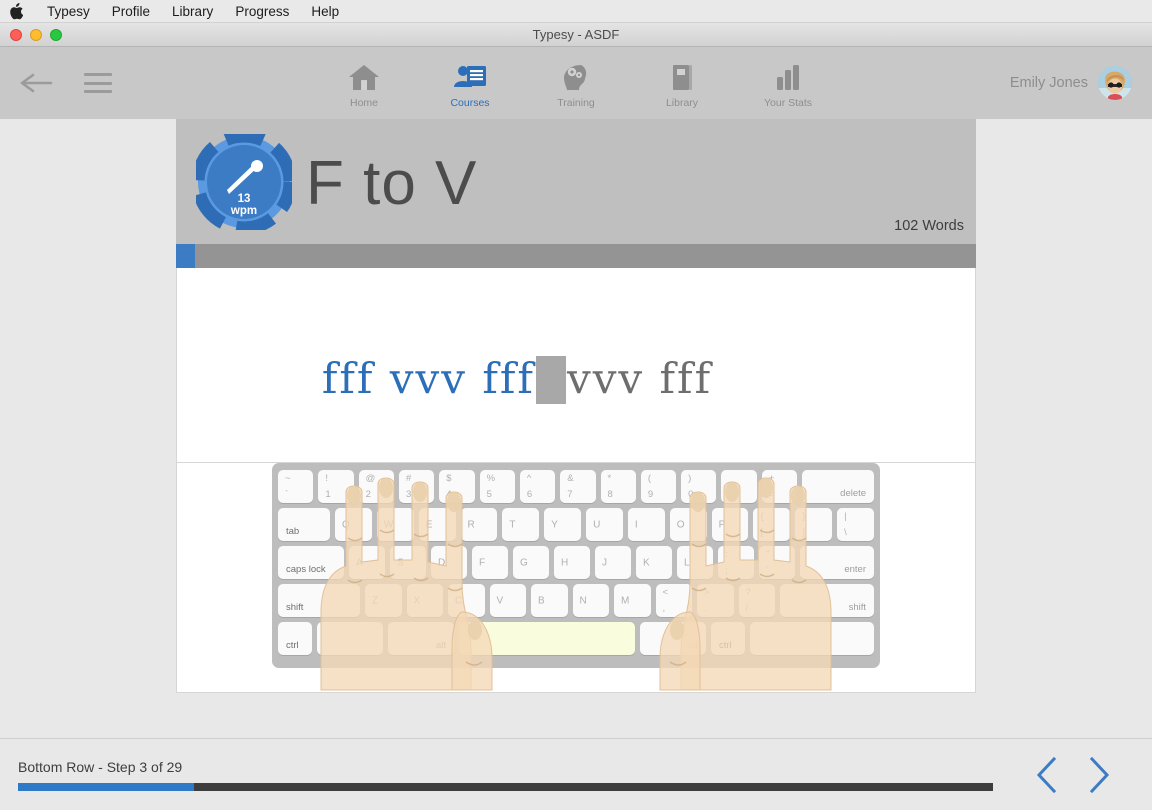 This screenshot has height=810, width=1152. I want to click on key-top-label: }, so click(804, 516).